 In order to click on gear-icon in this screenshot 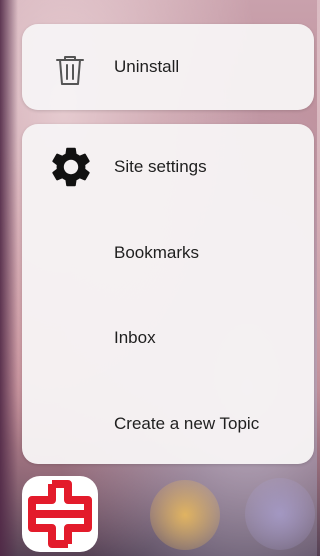, I will do `click(71, 167)`.